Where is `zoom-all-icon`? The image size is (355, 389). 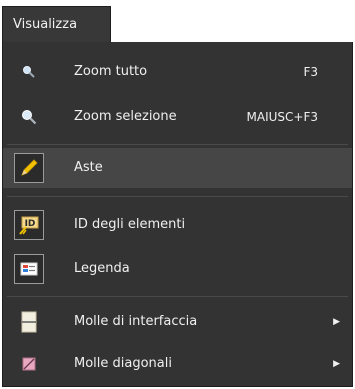 zoom-all-icon is located at coordinates (29, 72).